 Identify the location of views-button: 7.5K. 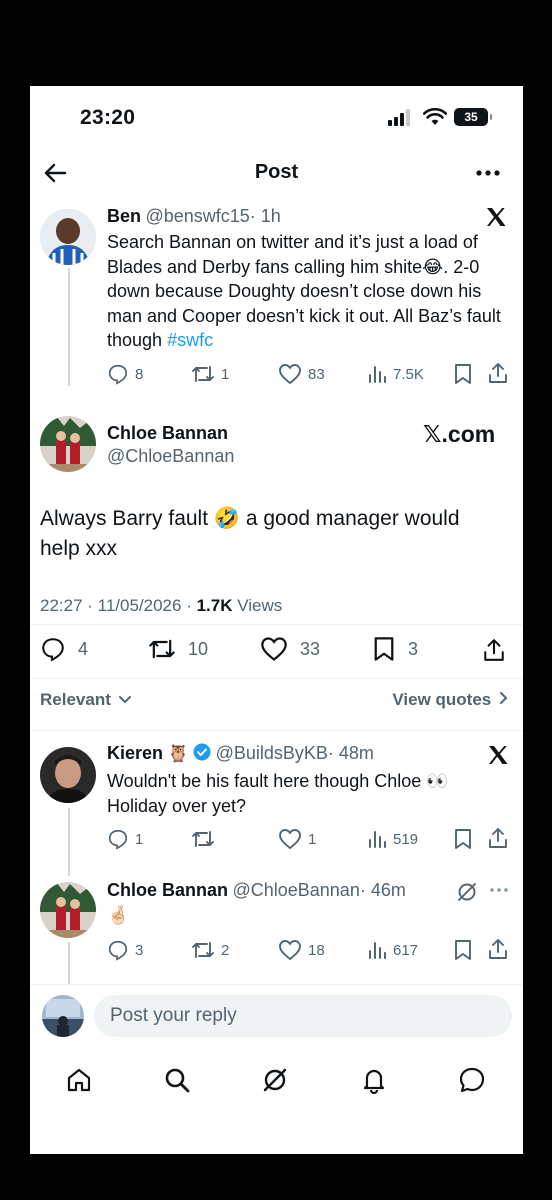
(395, 374).